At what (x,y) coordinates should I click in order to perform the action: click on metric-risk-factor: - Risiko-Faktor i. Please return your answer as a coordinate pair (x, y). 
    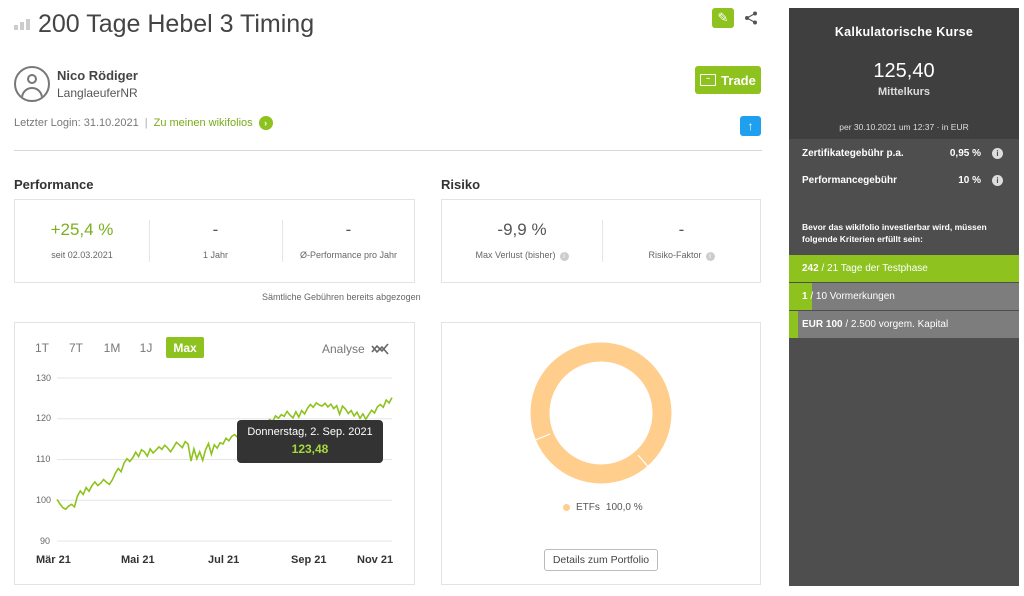
    Looking at the image, I should click on (681, 241).